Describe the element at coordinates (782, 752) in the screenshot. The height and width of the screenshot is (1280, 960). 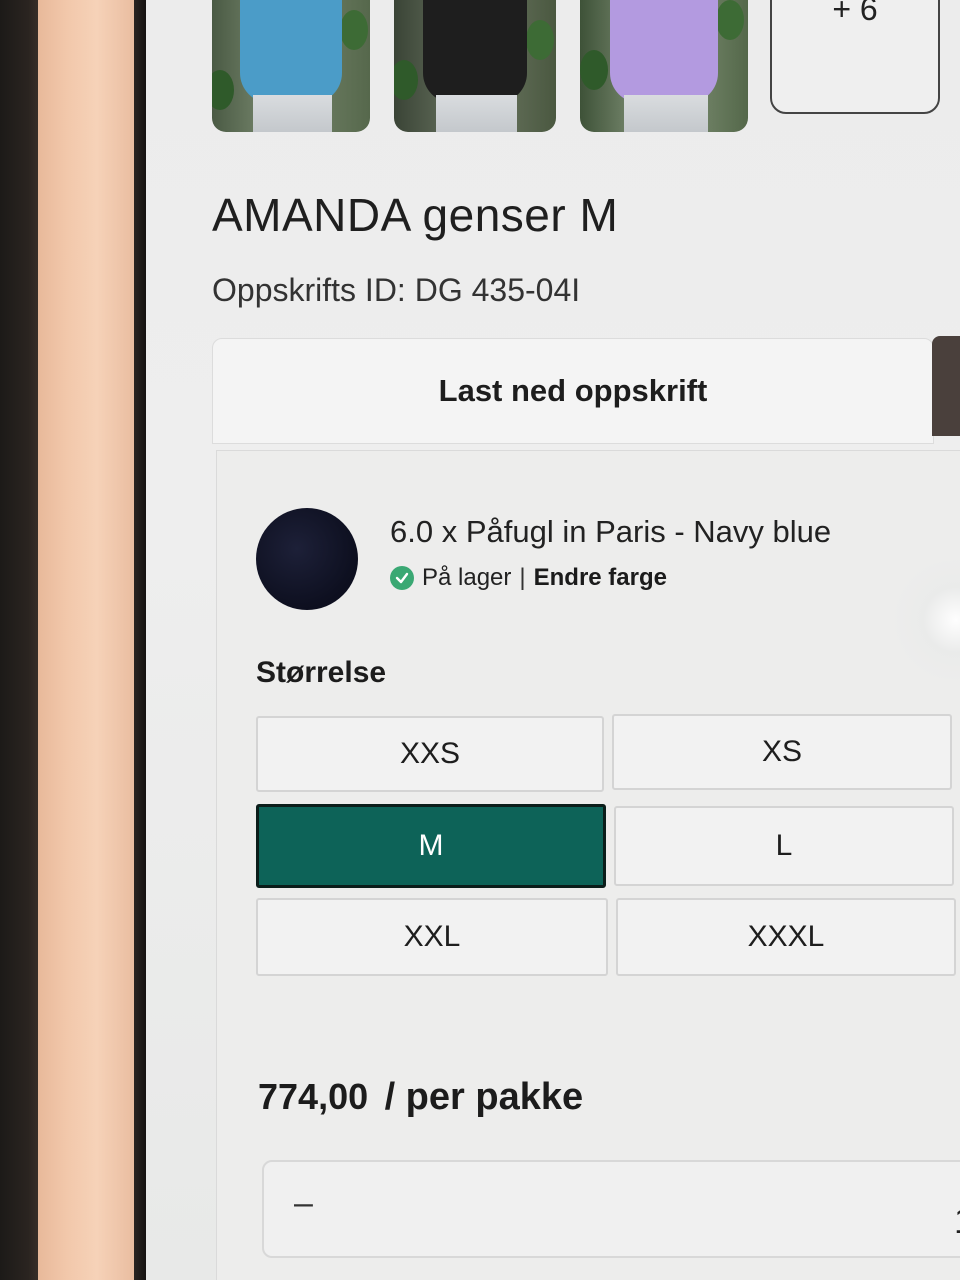
I see `size-option-xs: XS` at that location.